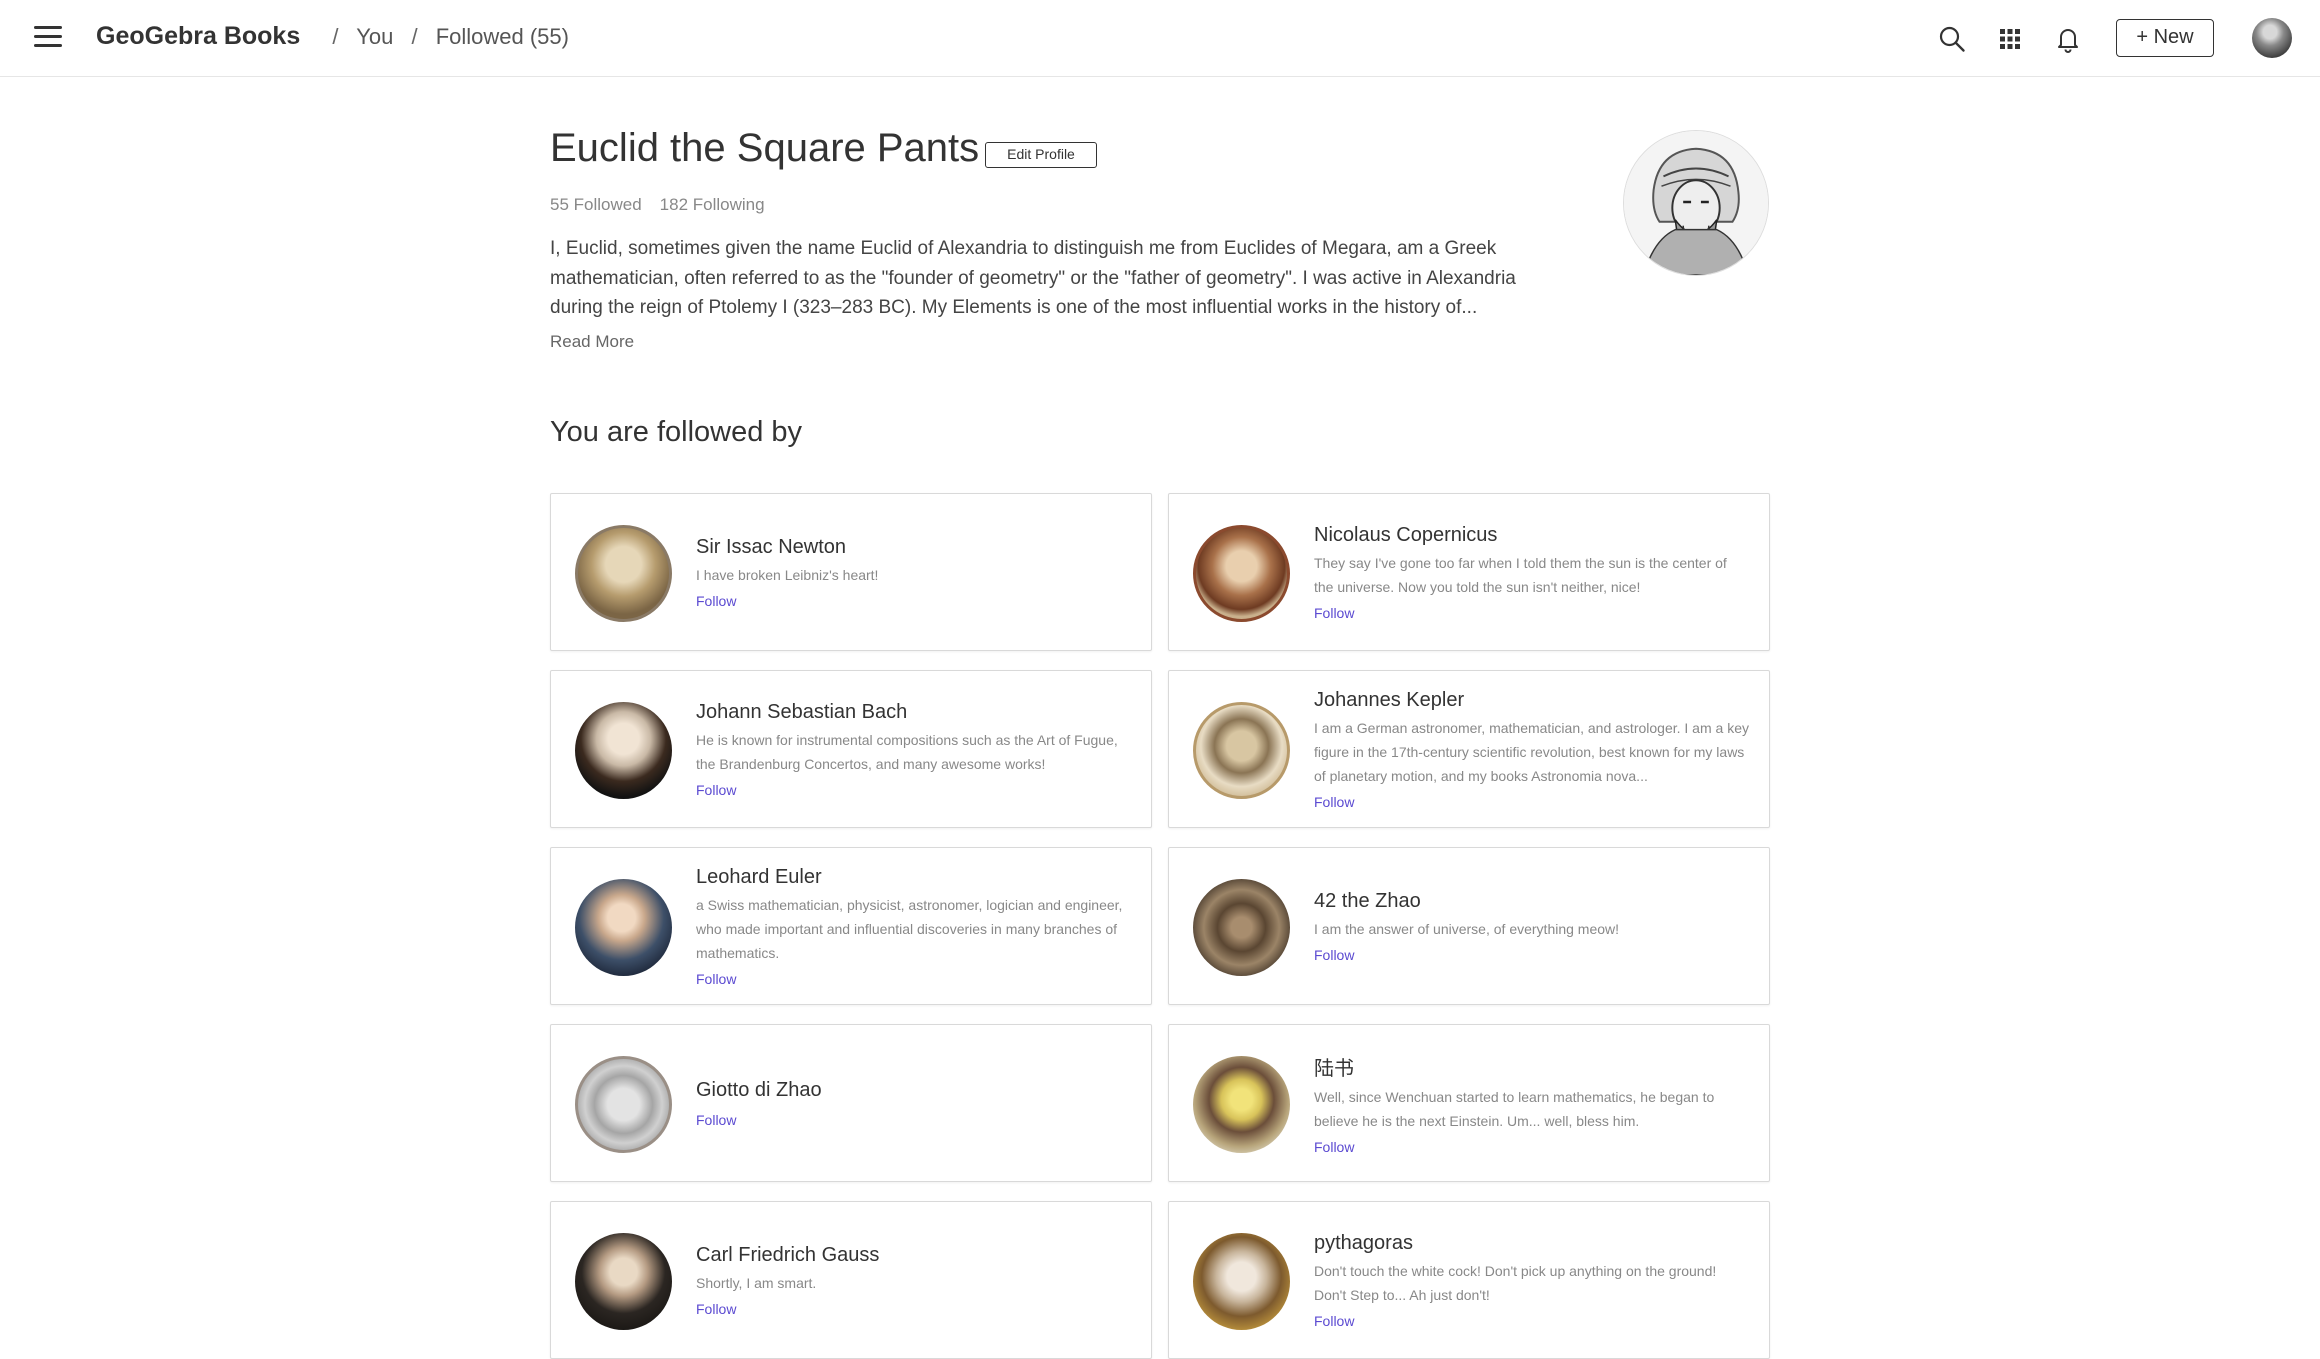 The height and width of the screenshot is (1359, 2320). What do you see at coordinates (1531, 1243) in the screenshot?
I see `follower-name: pythagoras` at bounding box center [1531, 1243].